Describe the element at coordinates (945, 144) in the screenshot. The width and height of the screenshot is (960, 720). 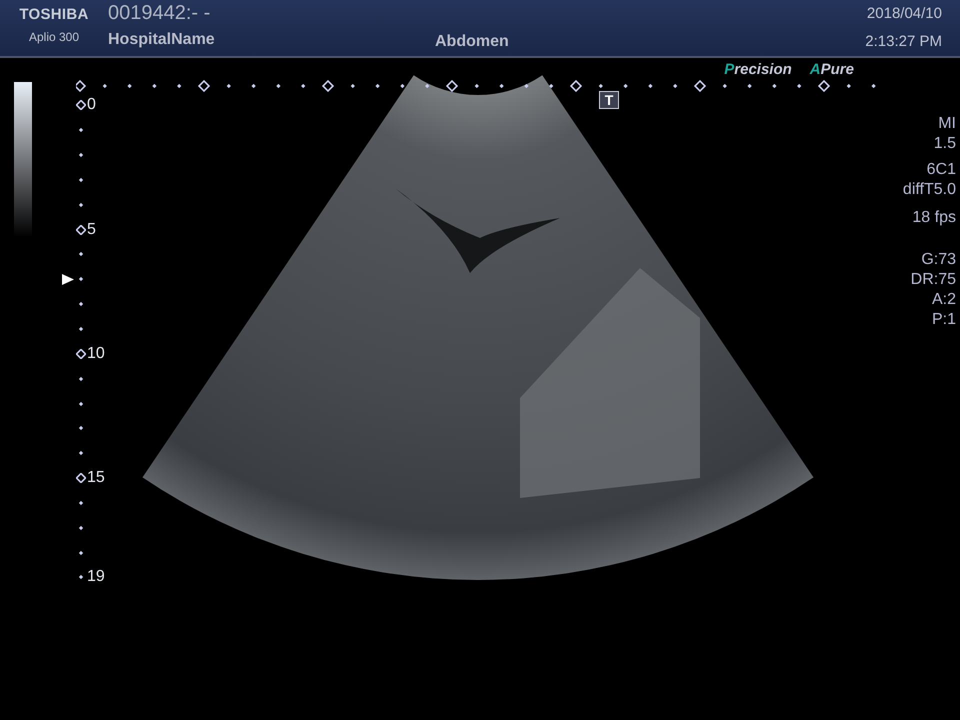
I see `parameter-value: 1.5` at that location.